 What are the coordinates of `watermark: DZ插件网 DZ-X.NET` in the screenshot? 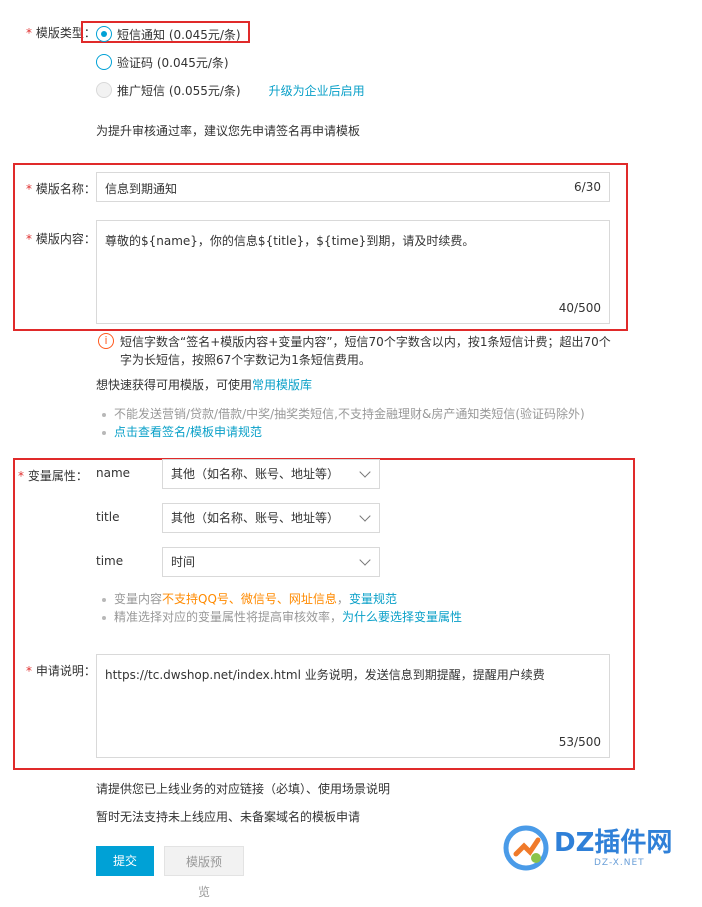 It's located at (600, 848).